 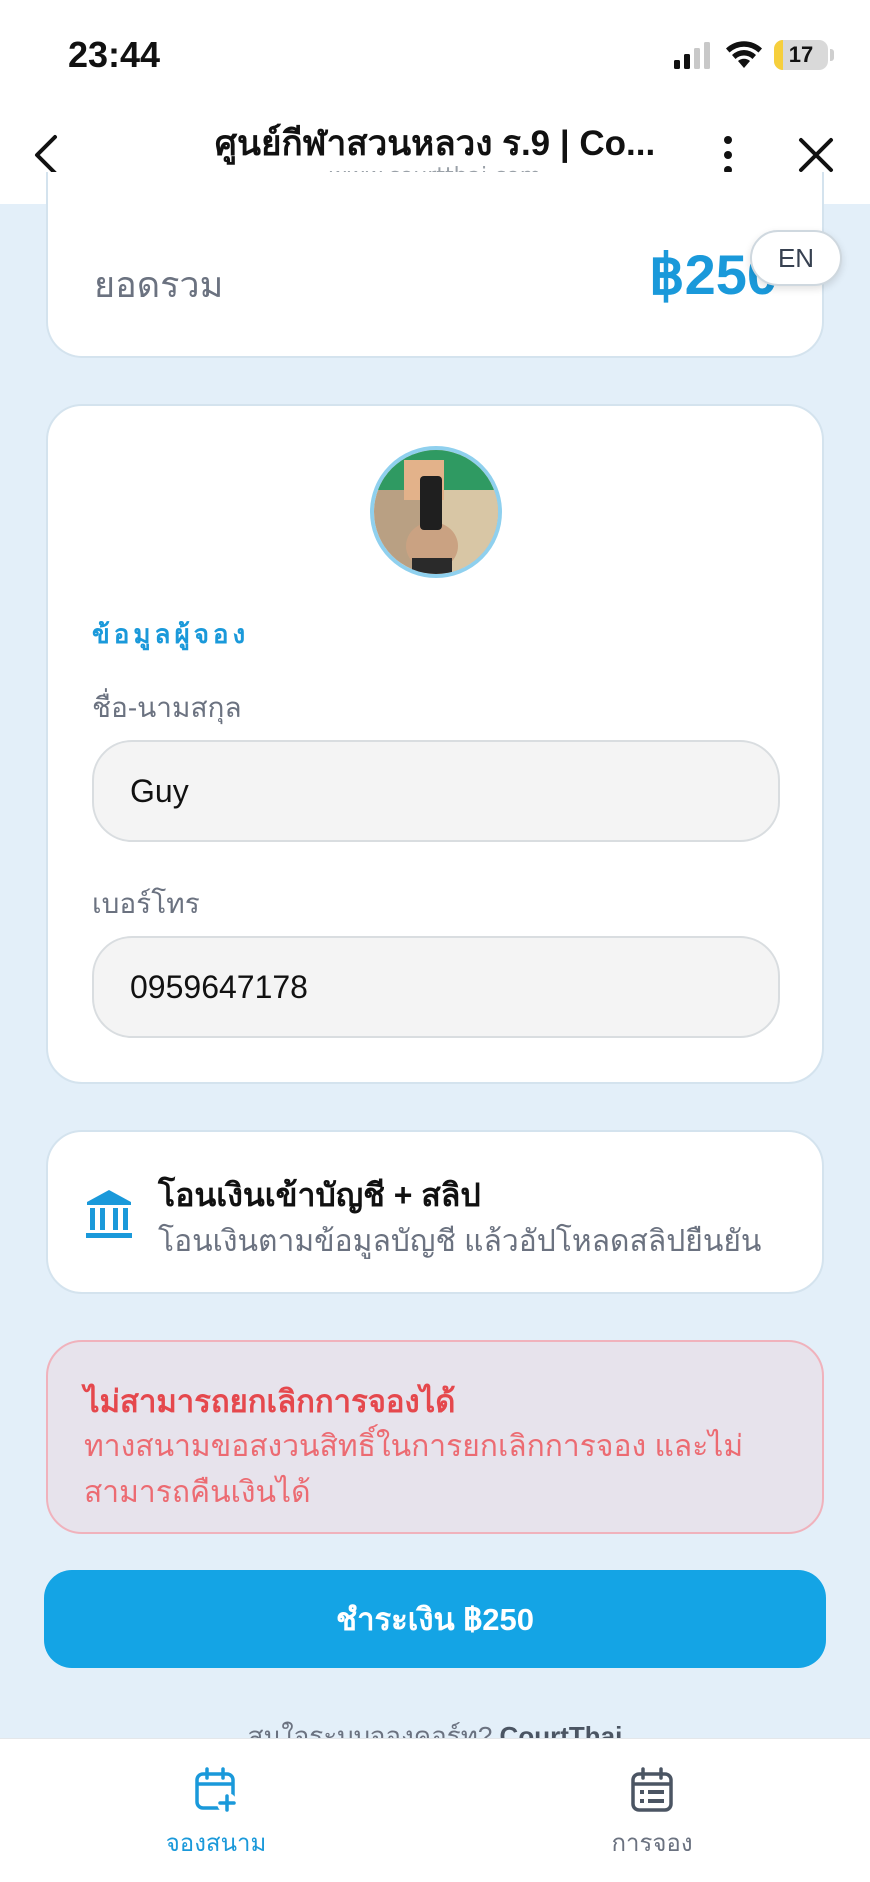 I want to click on status-bar: 23:44 17, so click(x=435, y=51).